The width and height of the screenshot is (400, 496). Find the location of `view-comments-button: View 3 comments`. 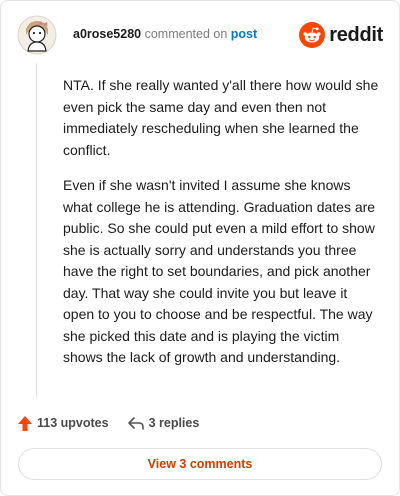

view-comments-button: View 3 comments is located at coordinates (200, 464).